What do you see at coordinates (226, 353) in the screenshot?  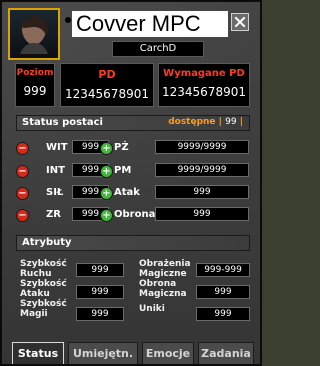 I see `tab-zadania: Zadania` at bounding box center [226, 353].